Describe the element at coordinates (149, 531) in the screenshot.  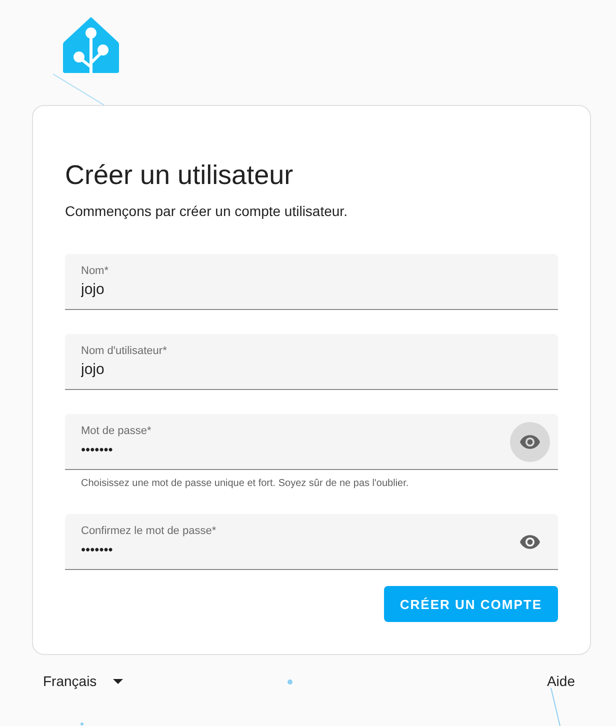
I see `field-label: Confirmez le mot de passe*` at that location.